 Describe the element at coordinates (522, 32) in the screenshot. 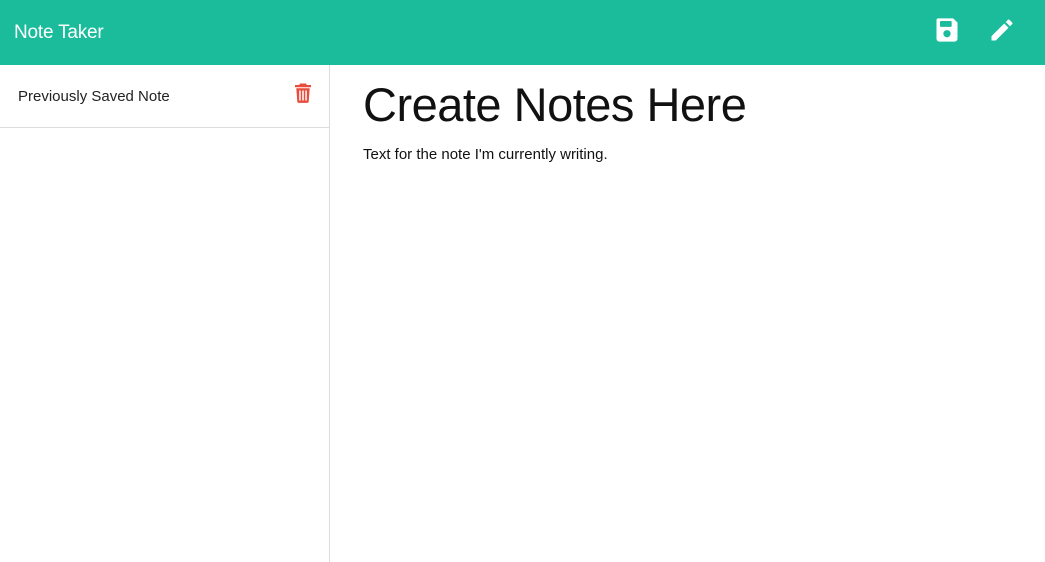

I see `navbar: Note Taker` at that location.